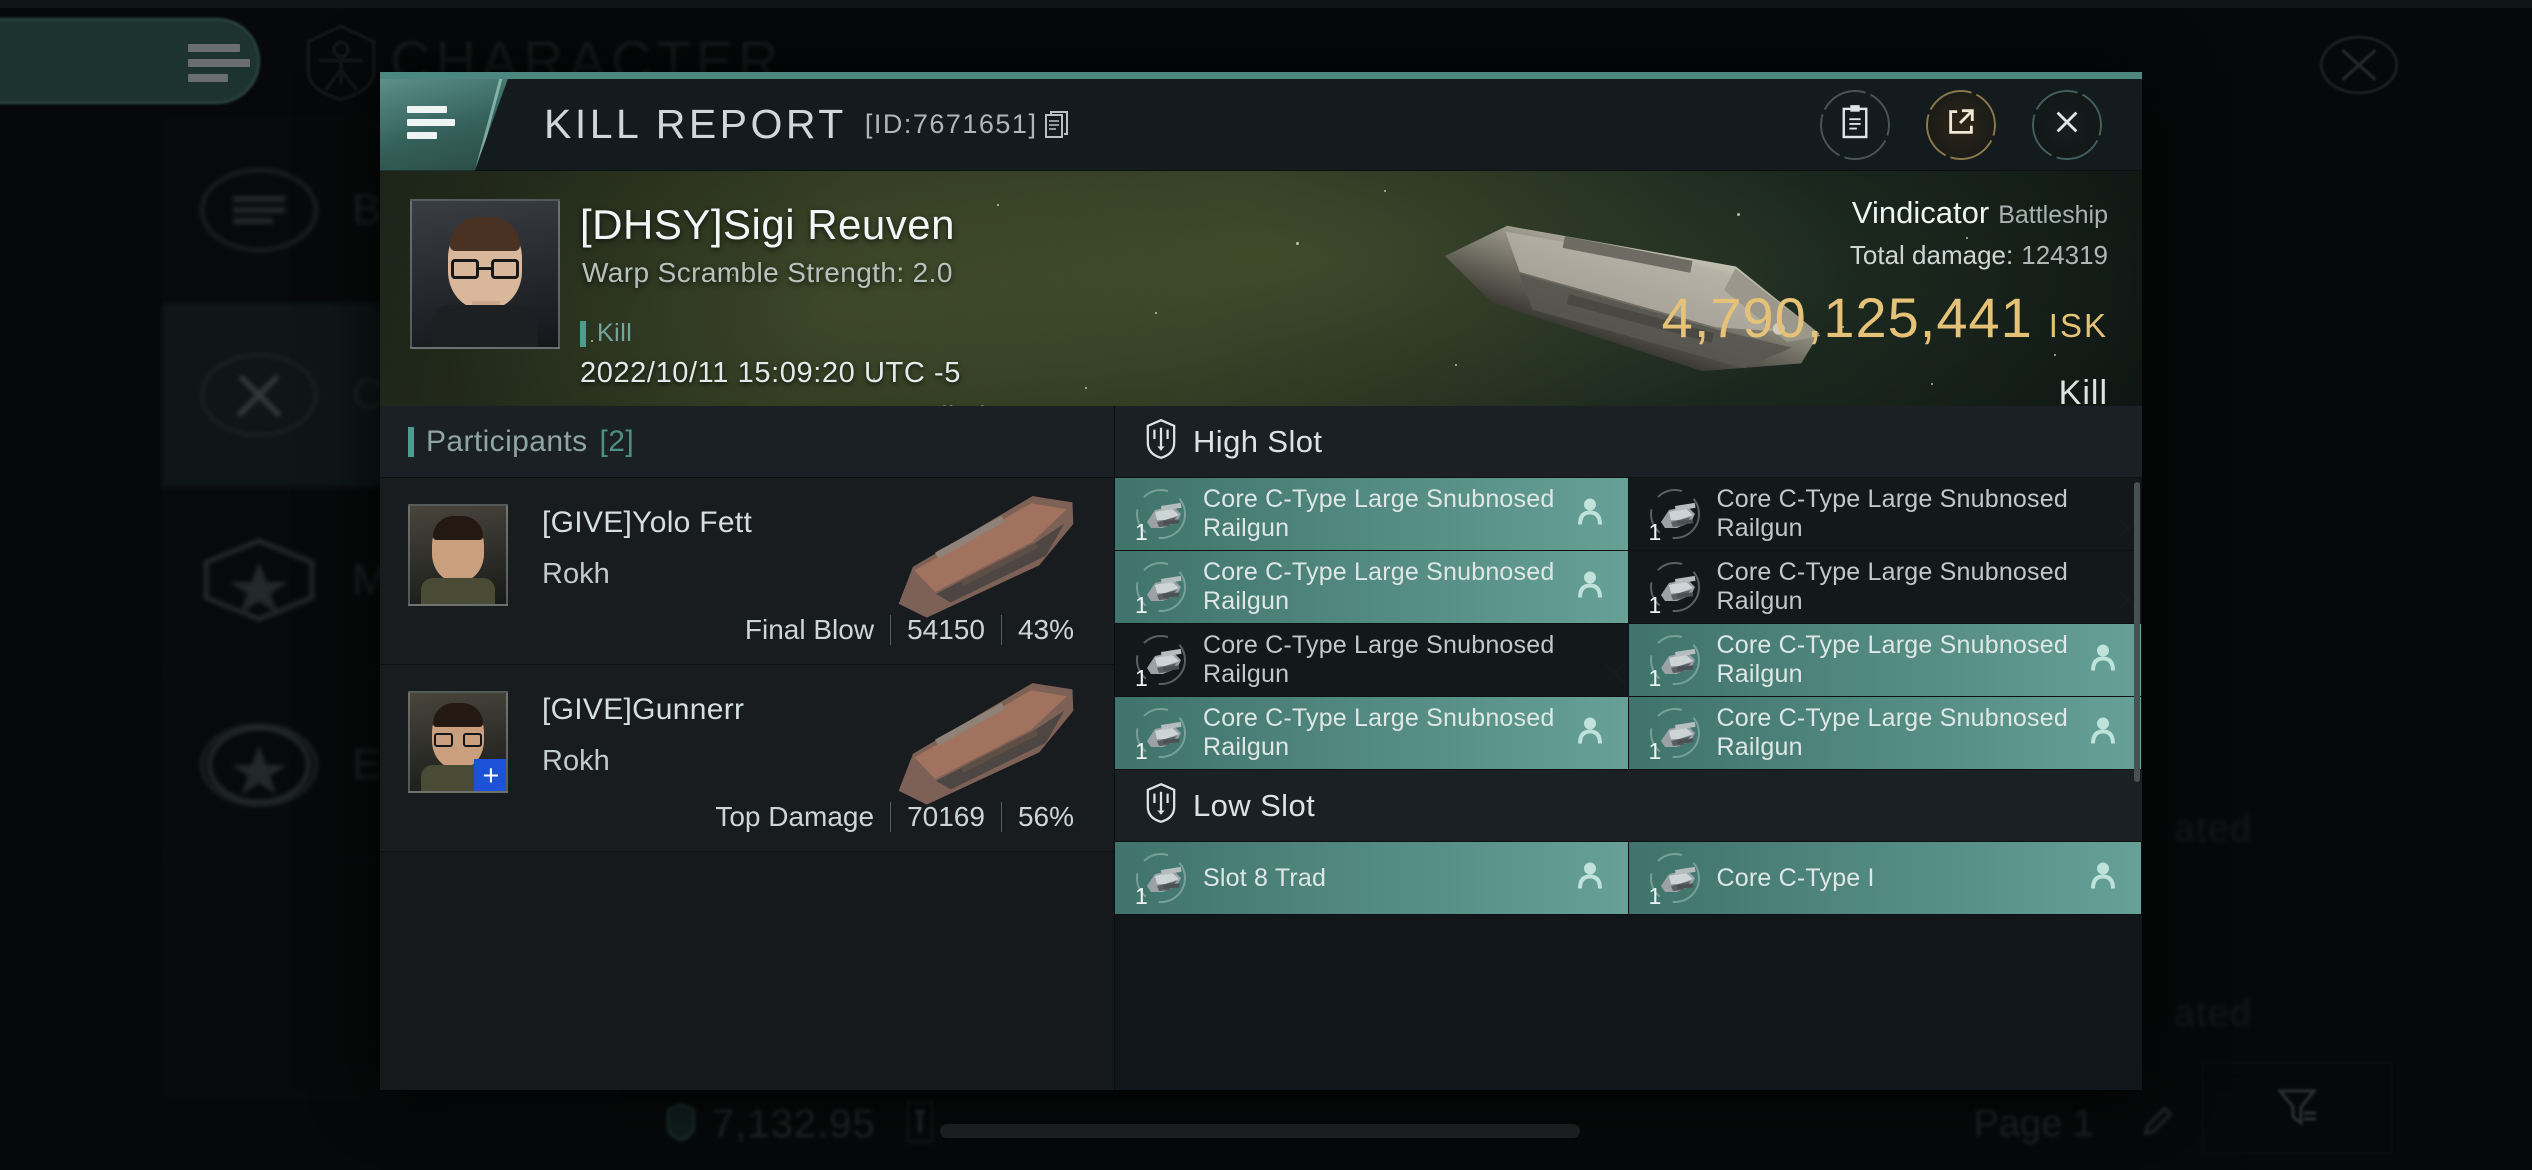 This screenshot has width=2532, height=1170. Describe the element at coordinates (458, 742) in the screenshot. I see `avatar: +` at that location.